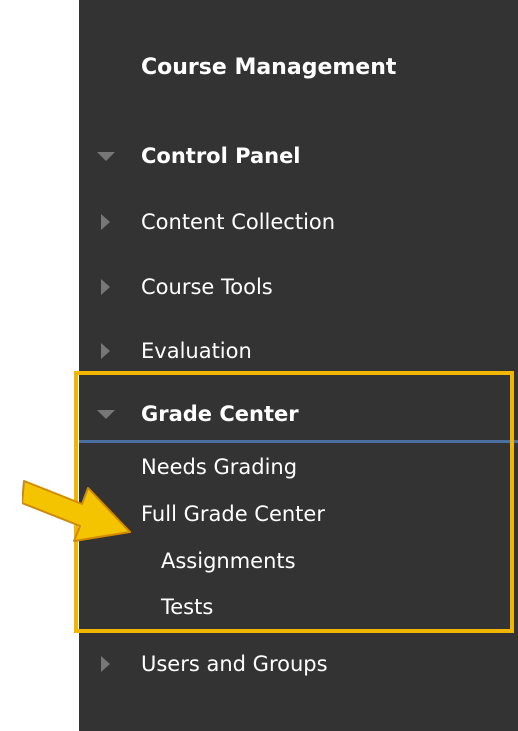 The image size is (518, 731). Describe the element at coordinates (187, 607) in the screenshot. I see `submenu-tests: Tests` at that location.